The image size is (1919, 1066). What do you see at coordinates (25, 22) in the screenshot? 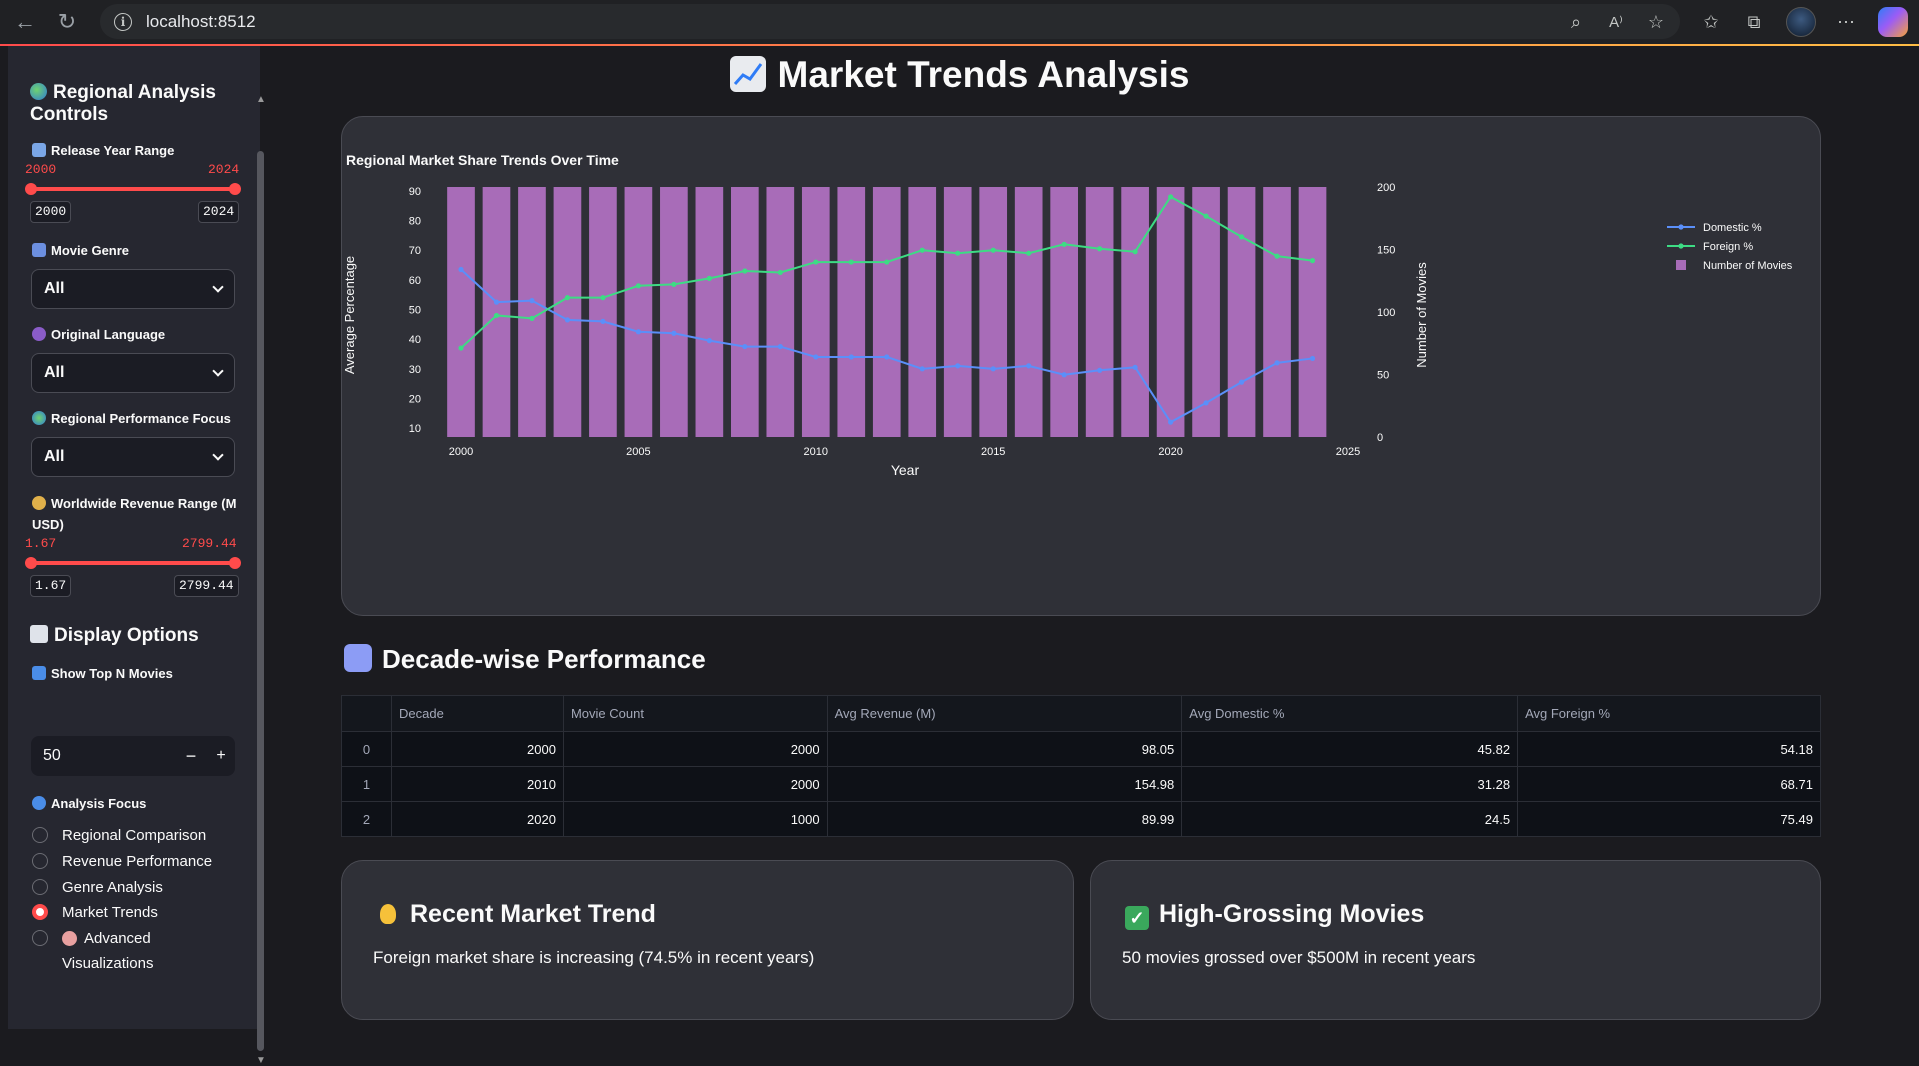
I see `back-arrow-icon: ←` at bounding box center [25, 22].